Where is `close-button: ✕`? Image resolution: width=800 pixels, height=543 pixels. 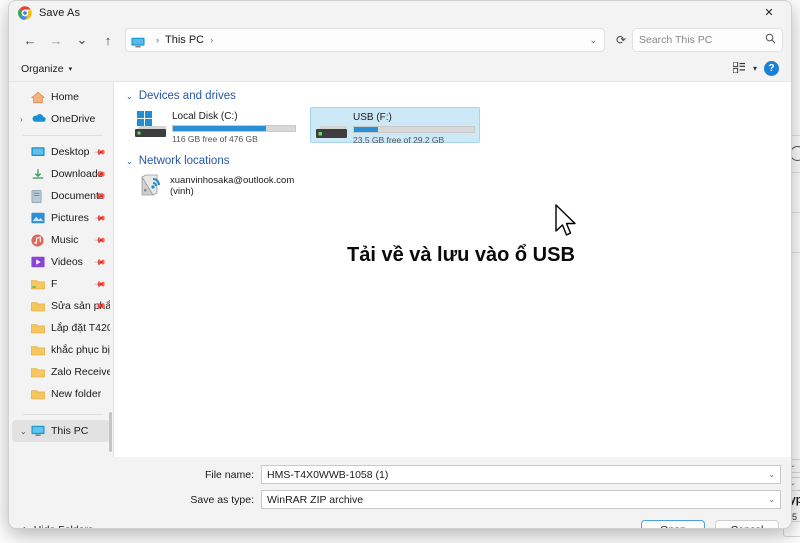 close-button: ✕ is located at coordinates (769, 12).